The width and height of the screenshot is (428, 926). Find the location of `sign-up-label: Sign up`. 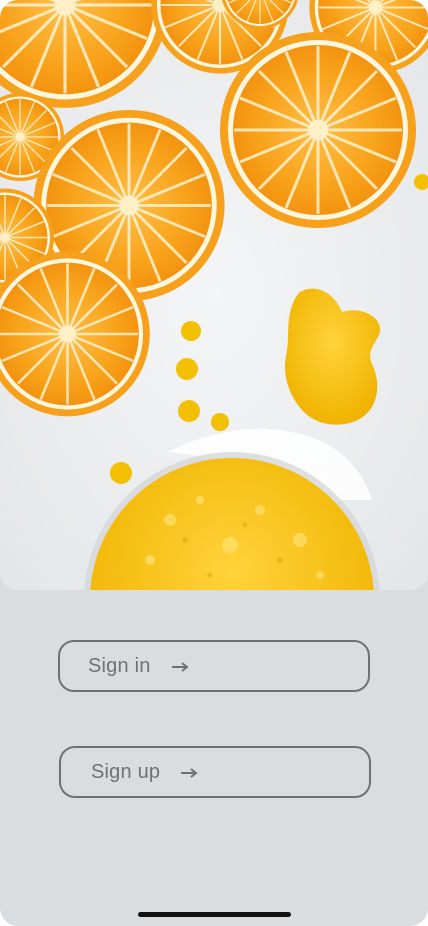

sign-up-label: Sign up is located at coordinates (126, 771).